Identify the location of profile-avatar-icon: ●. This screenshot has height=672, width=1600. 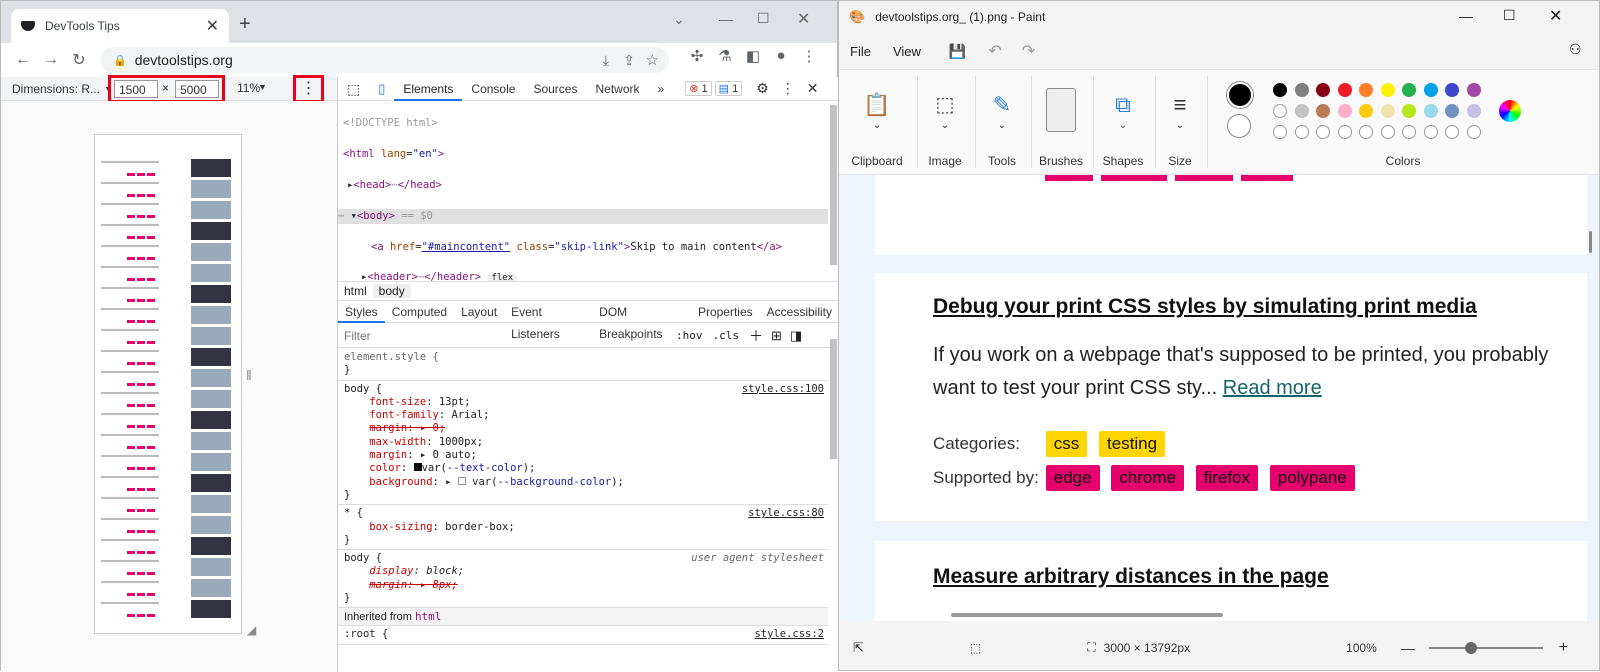
(781, 56).